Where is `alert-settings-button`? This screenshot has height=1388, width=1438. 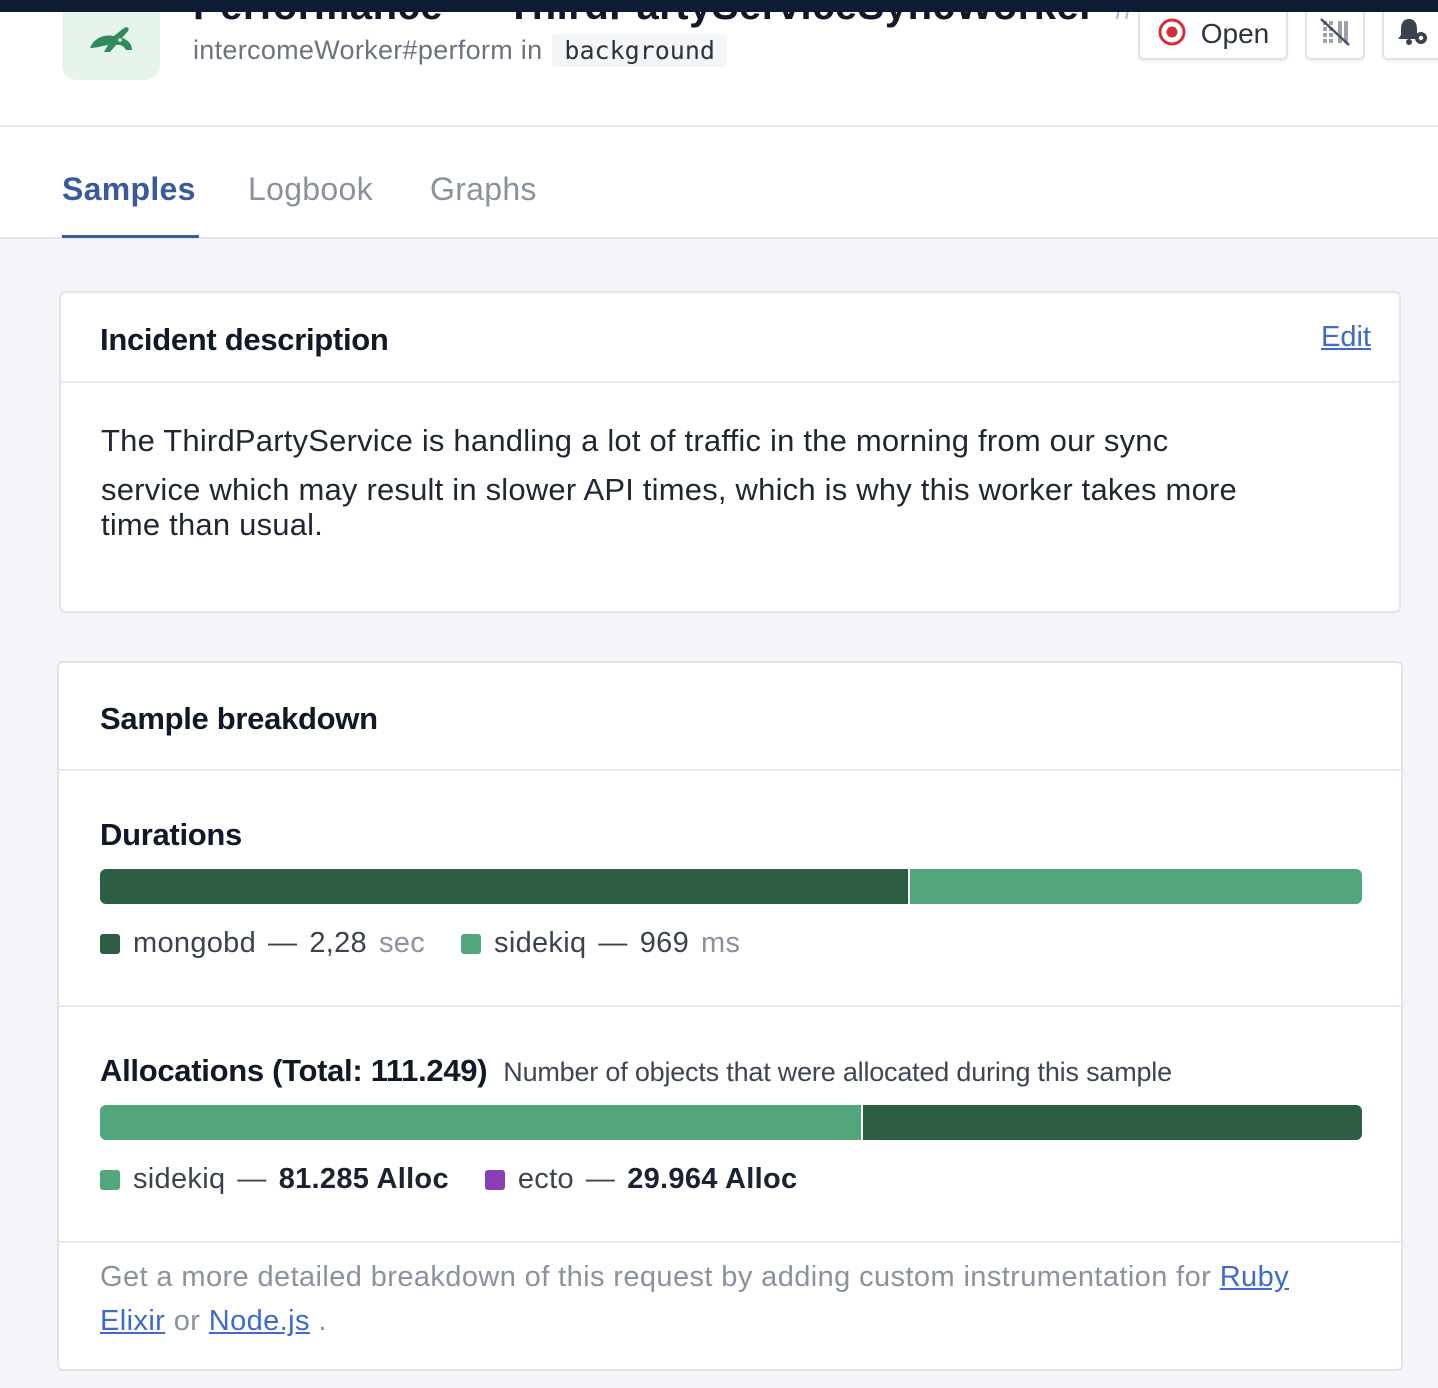 alert-settings-button is located at coordinates (1410, 36).